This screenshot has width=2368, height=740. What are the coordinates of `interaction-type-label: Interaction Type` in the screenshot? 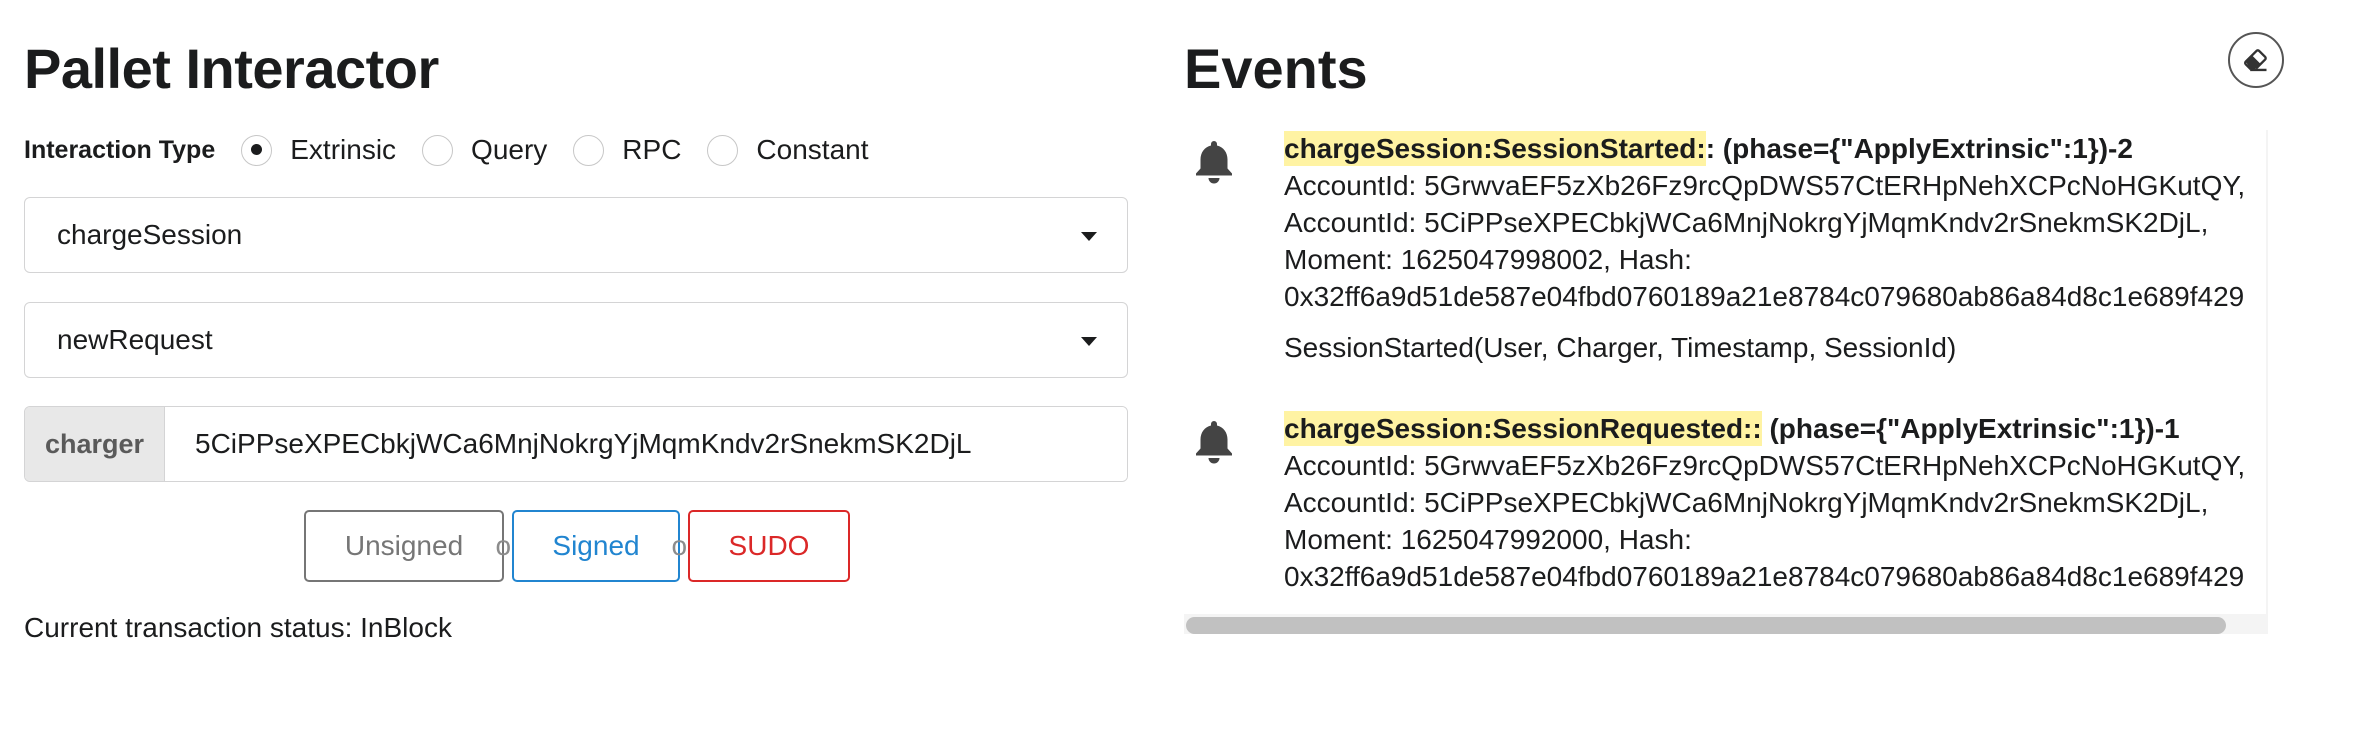 It's located at (120, 149).